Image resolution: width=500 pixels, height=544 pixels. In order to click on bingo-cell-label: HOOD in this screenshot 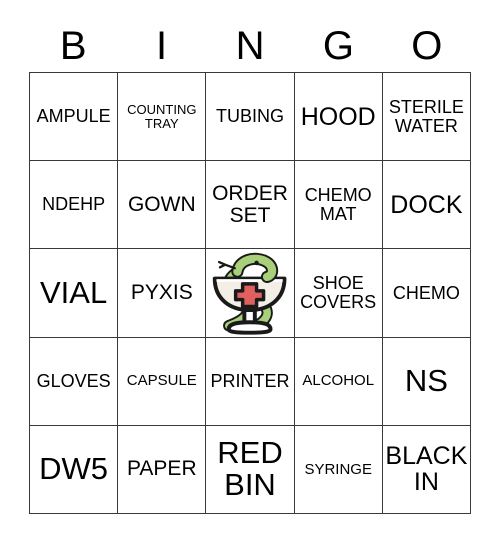, I will do `click(338, 116)`.